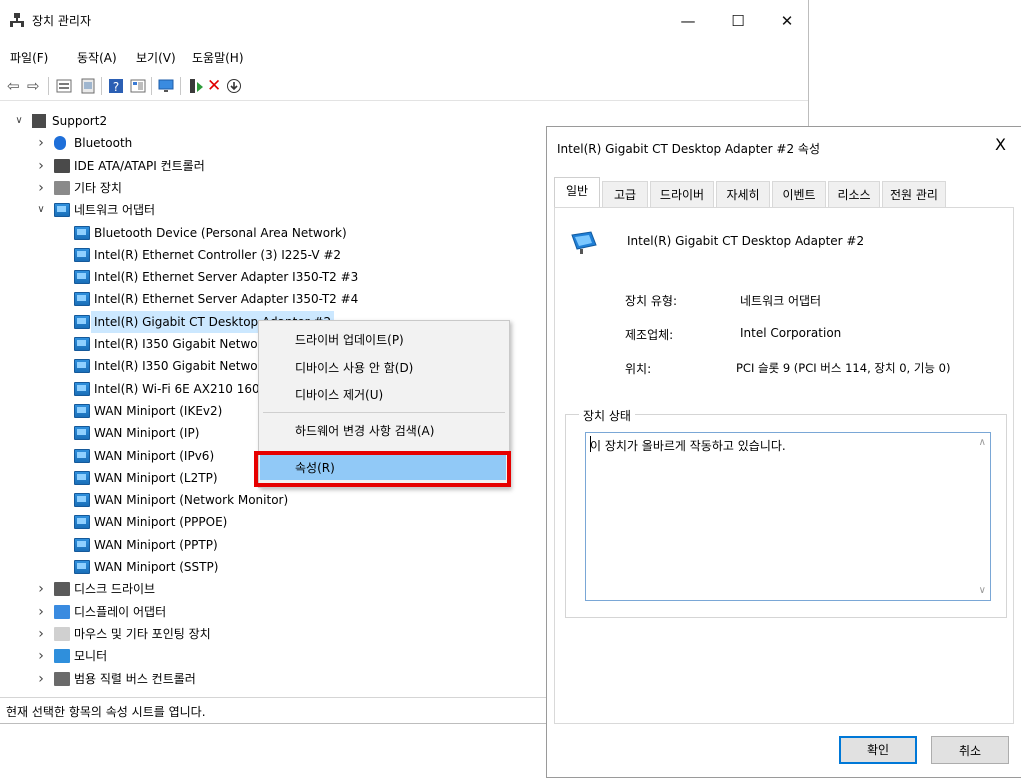  What do you see at coordinates (196, 86) in the screenshot?
I see `update-driver-icon` at bounding box center [196, 86].